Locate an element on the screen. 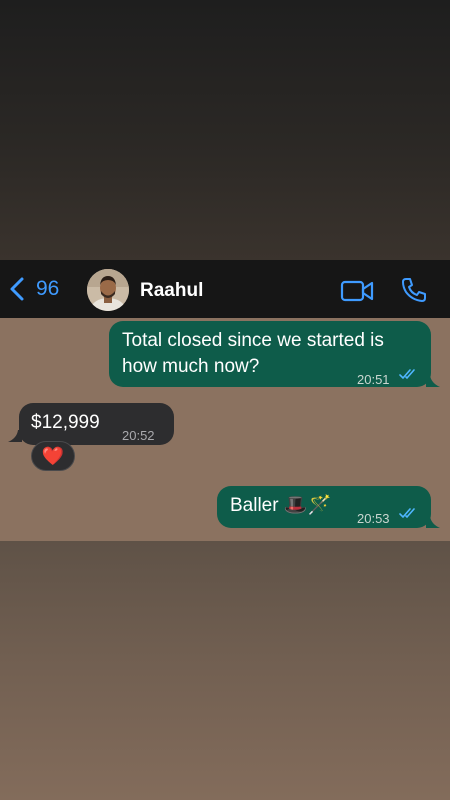 The height and width of the screenshot is (800, 450). outgoing-message: Baller 🎩🪄 20:53 is located at coordinates (324, 507).